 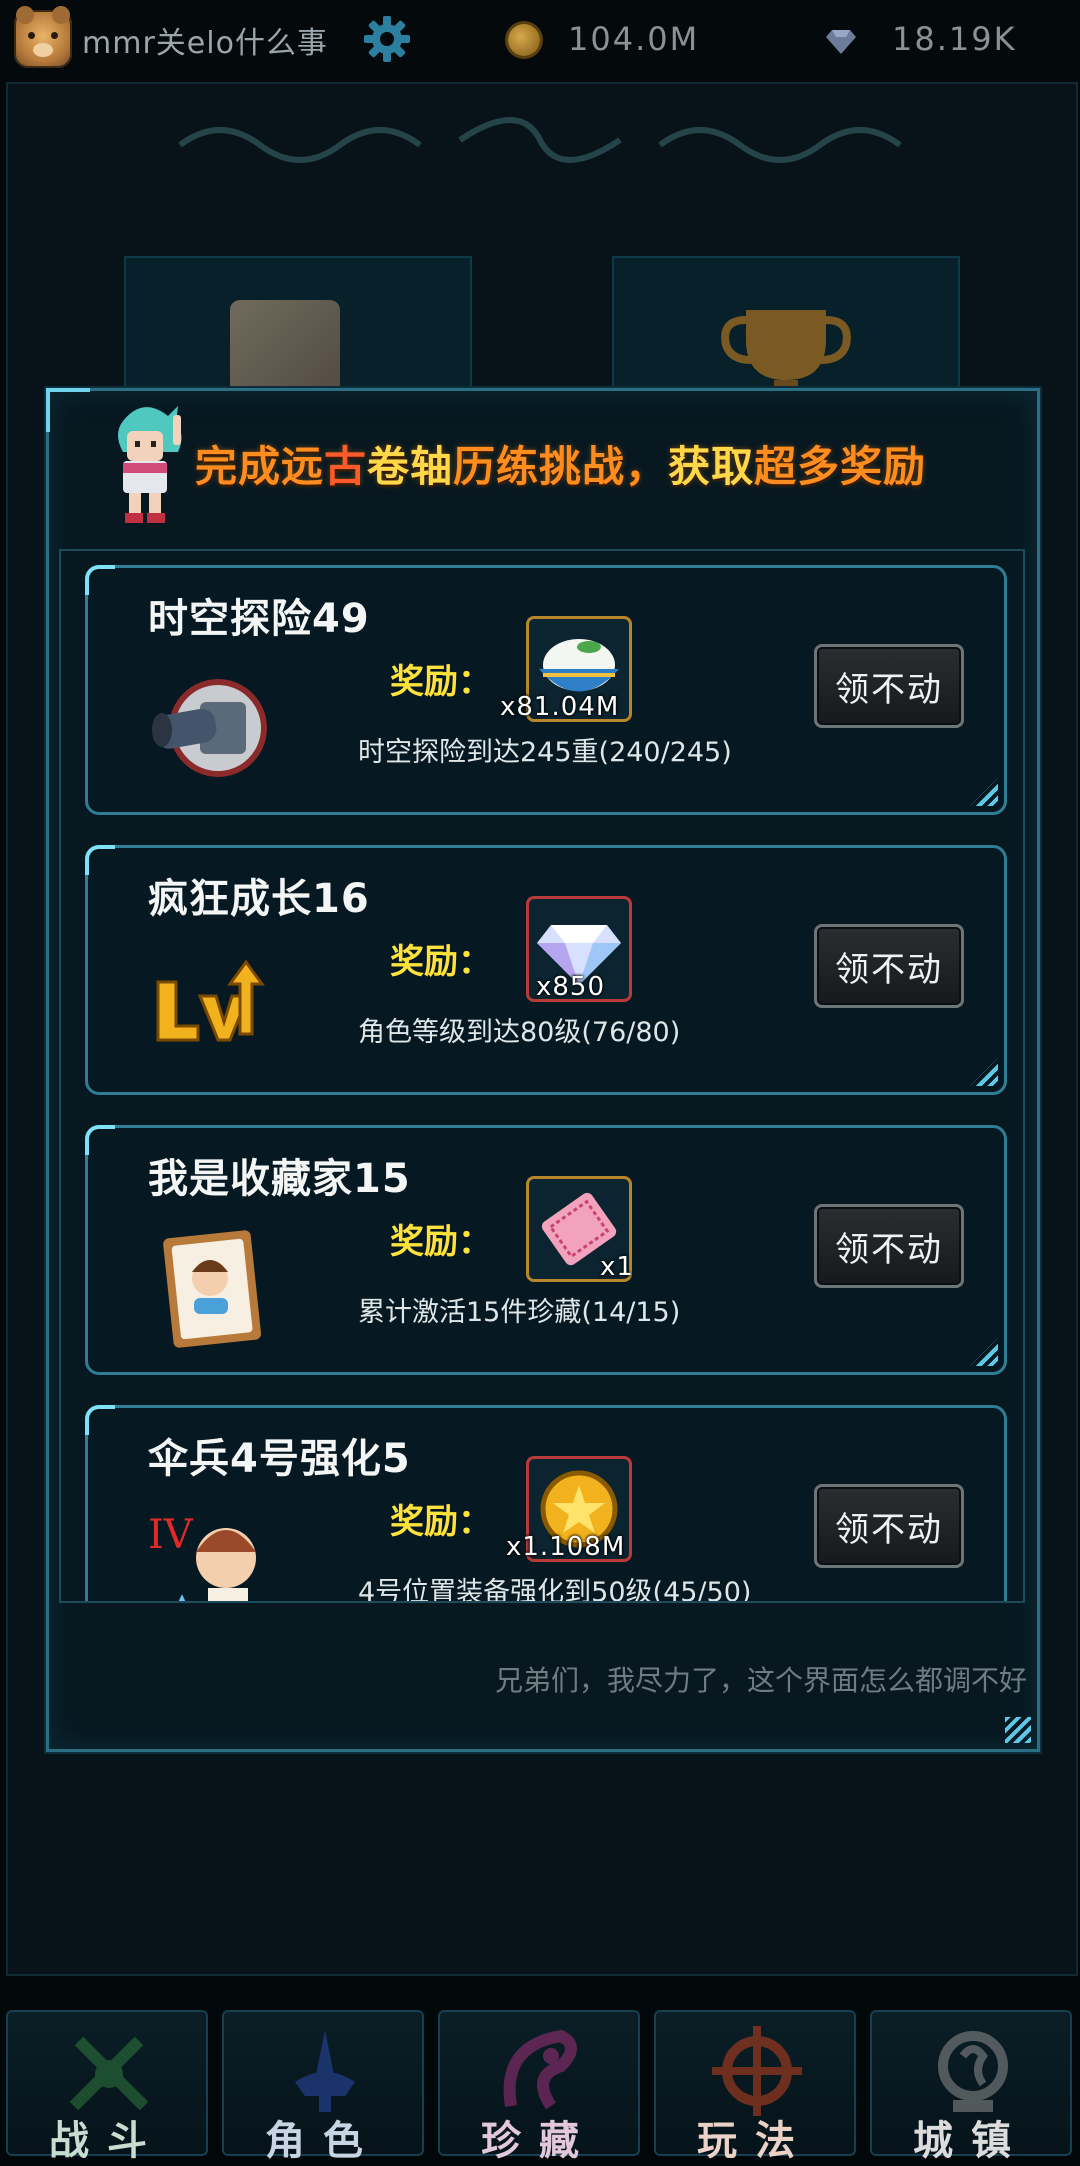 What do you see at coordinates (954, 39) in the screenshot?
I see `gem-balance: 18.19K` at bounding box center [954, 39].